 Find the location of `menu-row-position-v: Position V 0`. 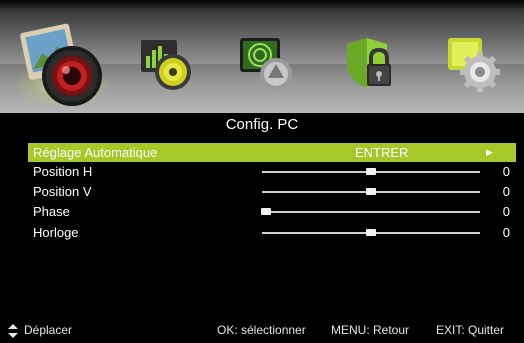

menu-row-position-v: Position V 0 is located at coordinates (272, 191).